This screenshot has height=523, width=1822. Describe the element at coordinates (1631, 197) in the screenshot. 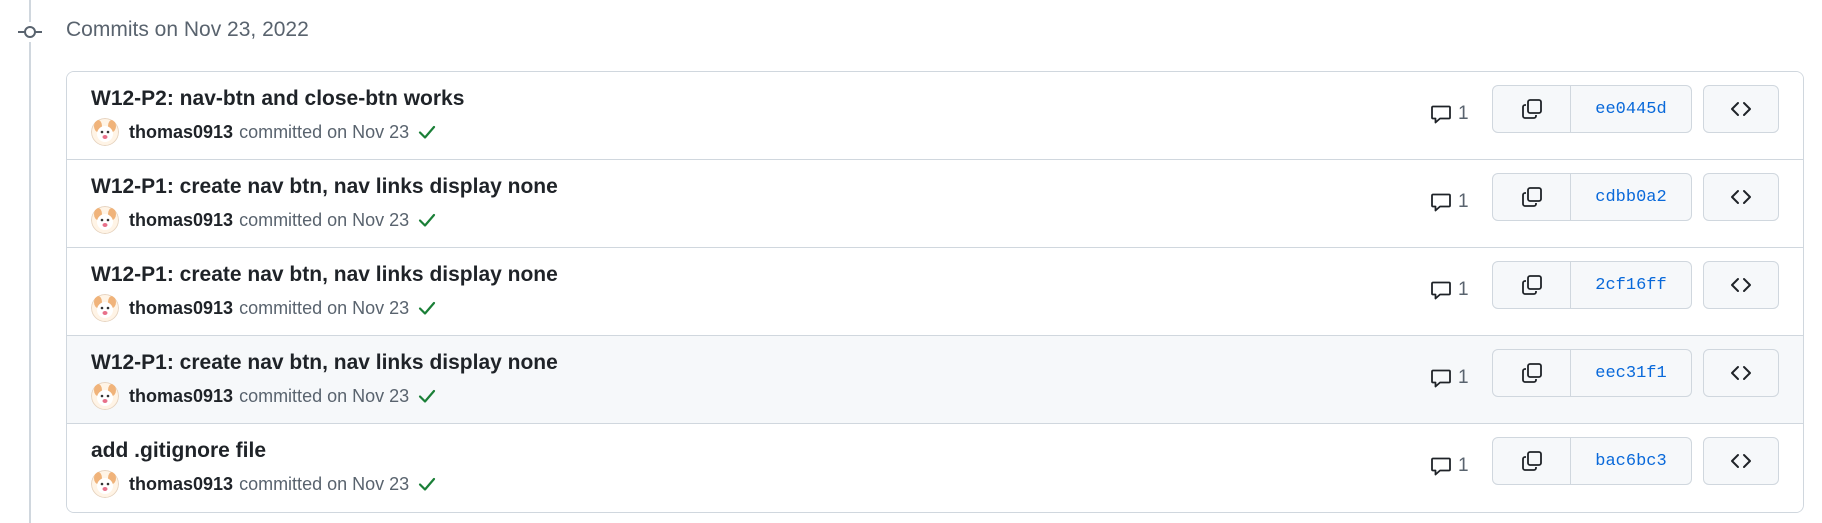

I see `commit-sha-link: cdbb0a2` at that location.